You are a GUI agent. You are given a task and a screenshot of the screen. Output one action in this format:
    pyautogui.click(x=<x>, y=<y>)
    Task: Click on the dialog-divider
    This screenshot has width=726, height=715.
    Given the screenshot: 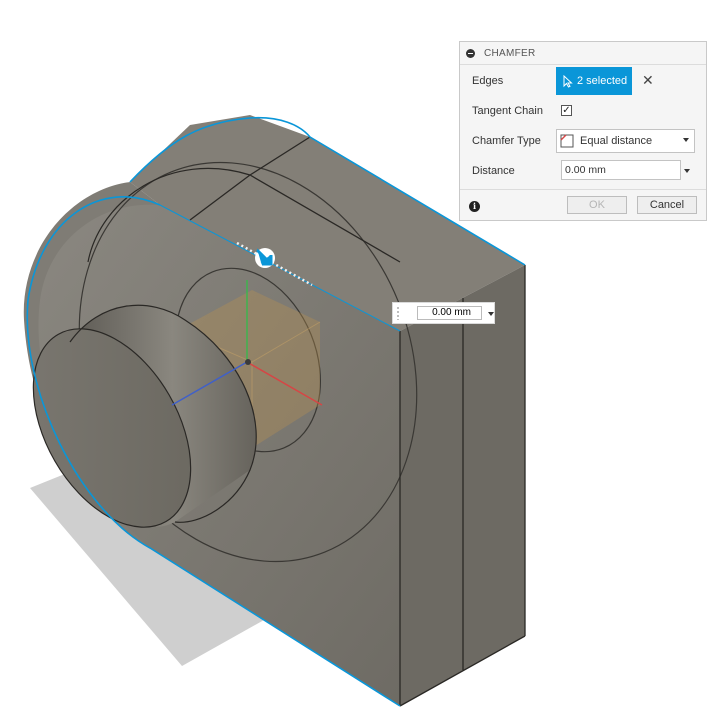 What is the action you would take?
    pyautogui.click(x=583, y=189)
    